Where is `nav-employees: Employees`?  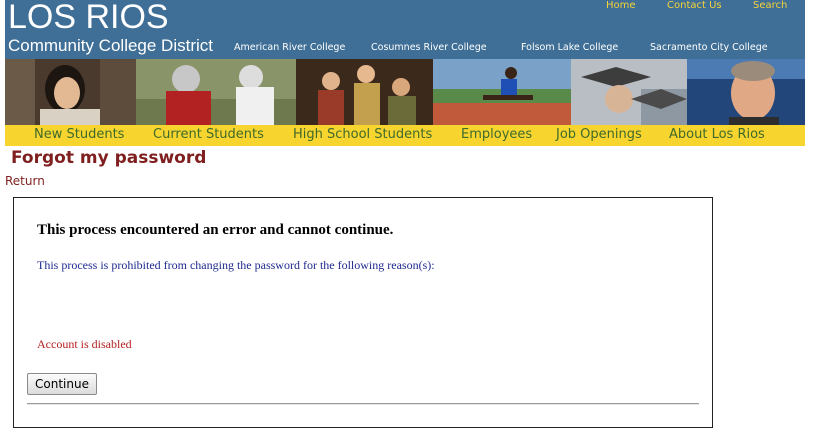 nav-employees: Employees is located at coordinates (496, 134).